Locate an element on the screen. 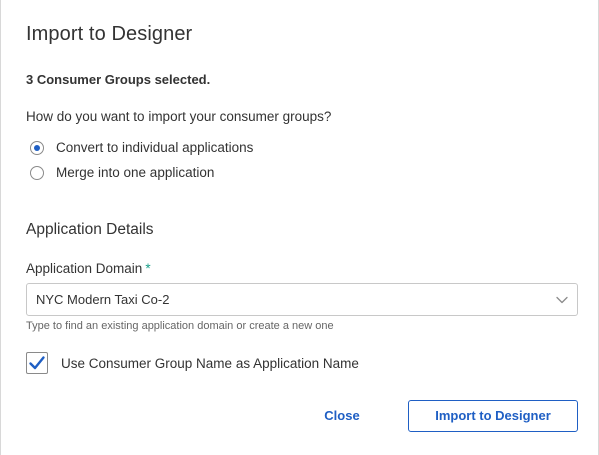  checkmark-icon is located at coordinates (37, 363).